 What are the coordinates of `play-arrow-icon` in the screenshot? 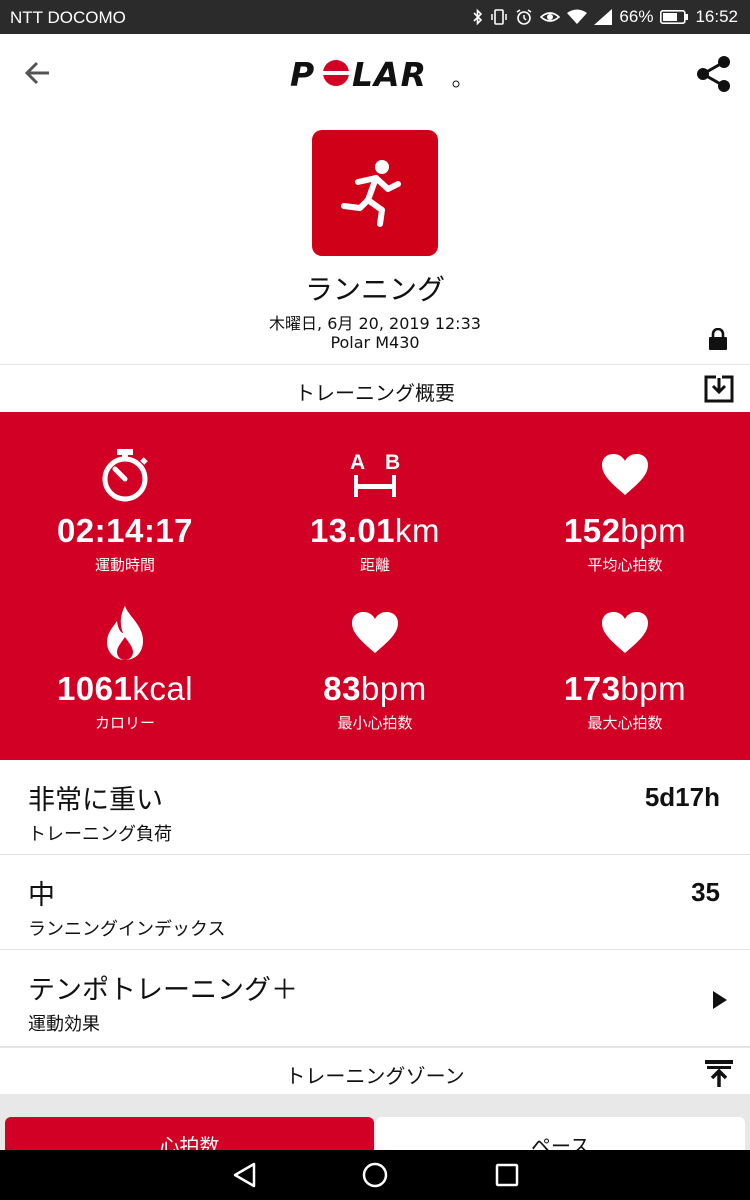 It's located at (720, 1002).